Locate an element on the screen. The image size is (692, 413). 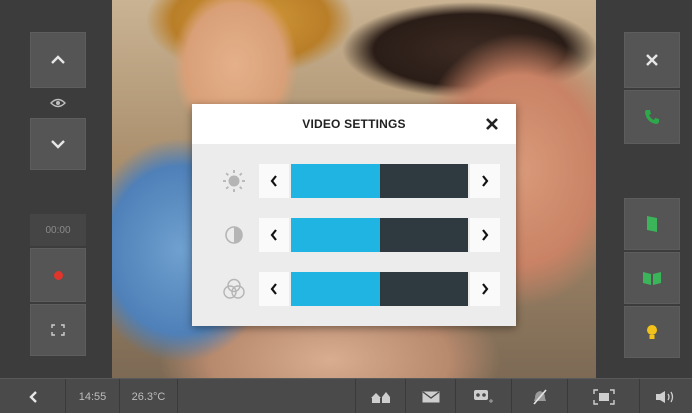
camera-down-button is located at coordinates (58, 144).